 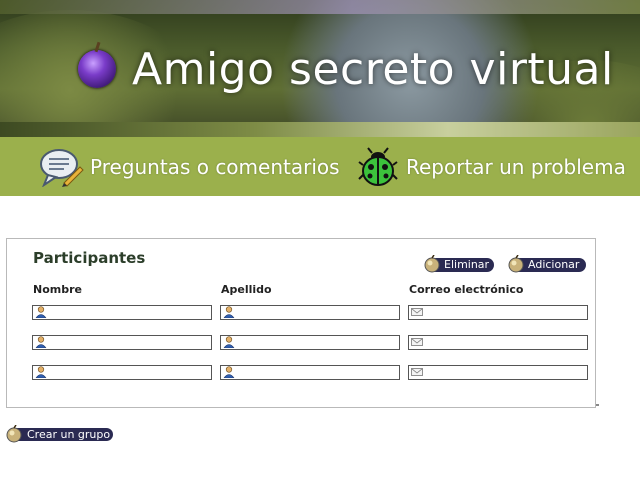 I want to click on delete-button: Eliminar, so click(x=459, y=264).